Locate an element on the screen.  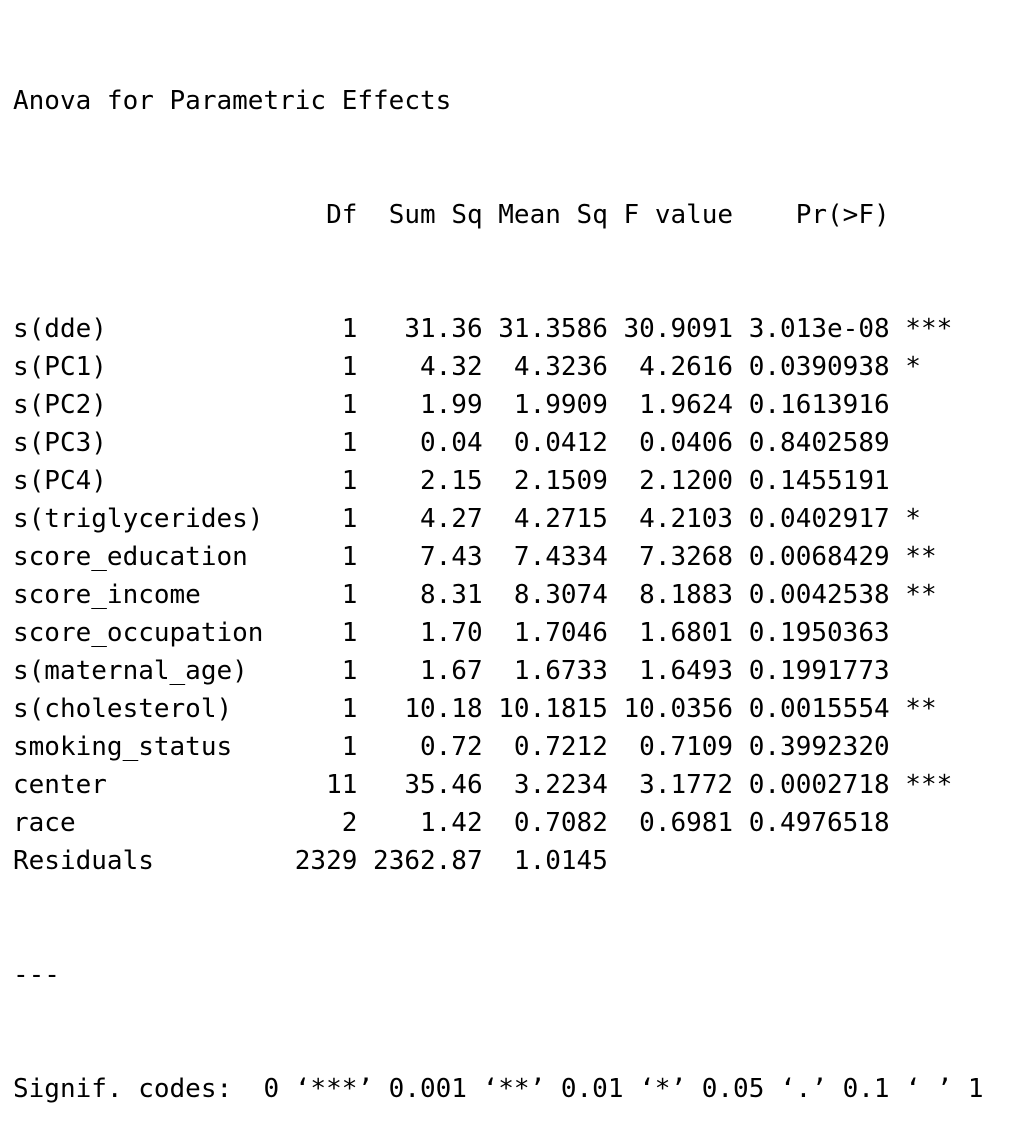
f-value: 30.9091 is located at coordinates (670, 329).